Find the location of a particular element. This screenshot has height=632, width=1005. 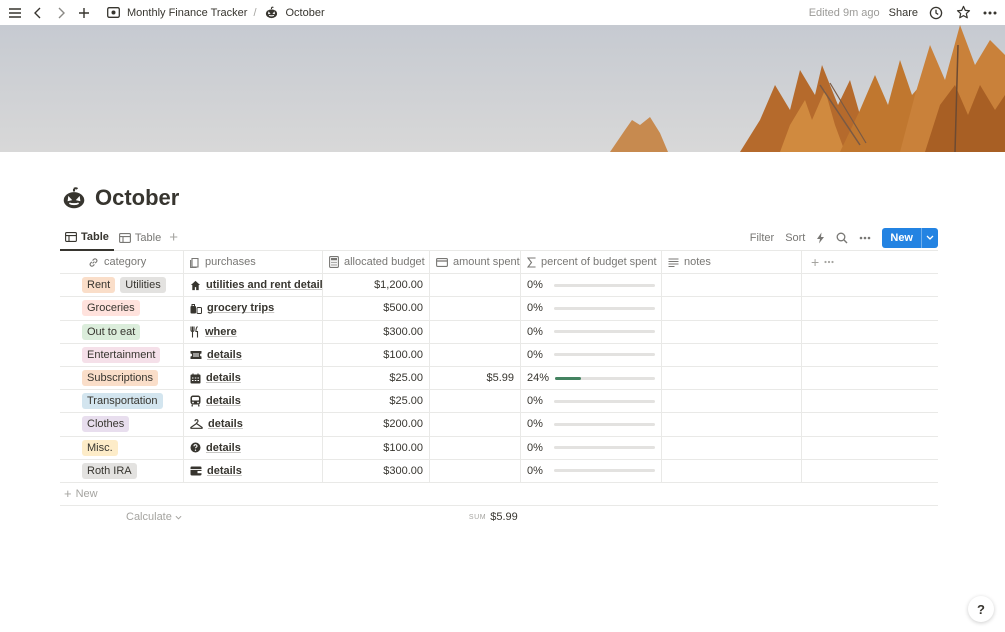

category-tag: Utilities is located at coordinates (143, 285).